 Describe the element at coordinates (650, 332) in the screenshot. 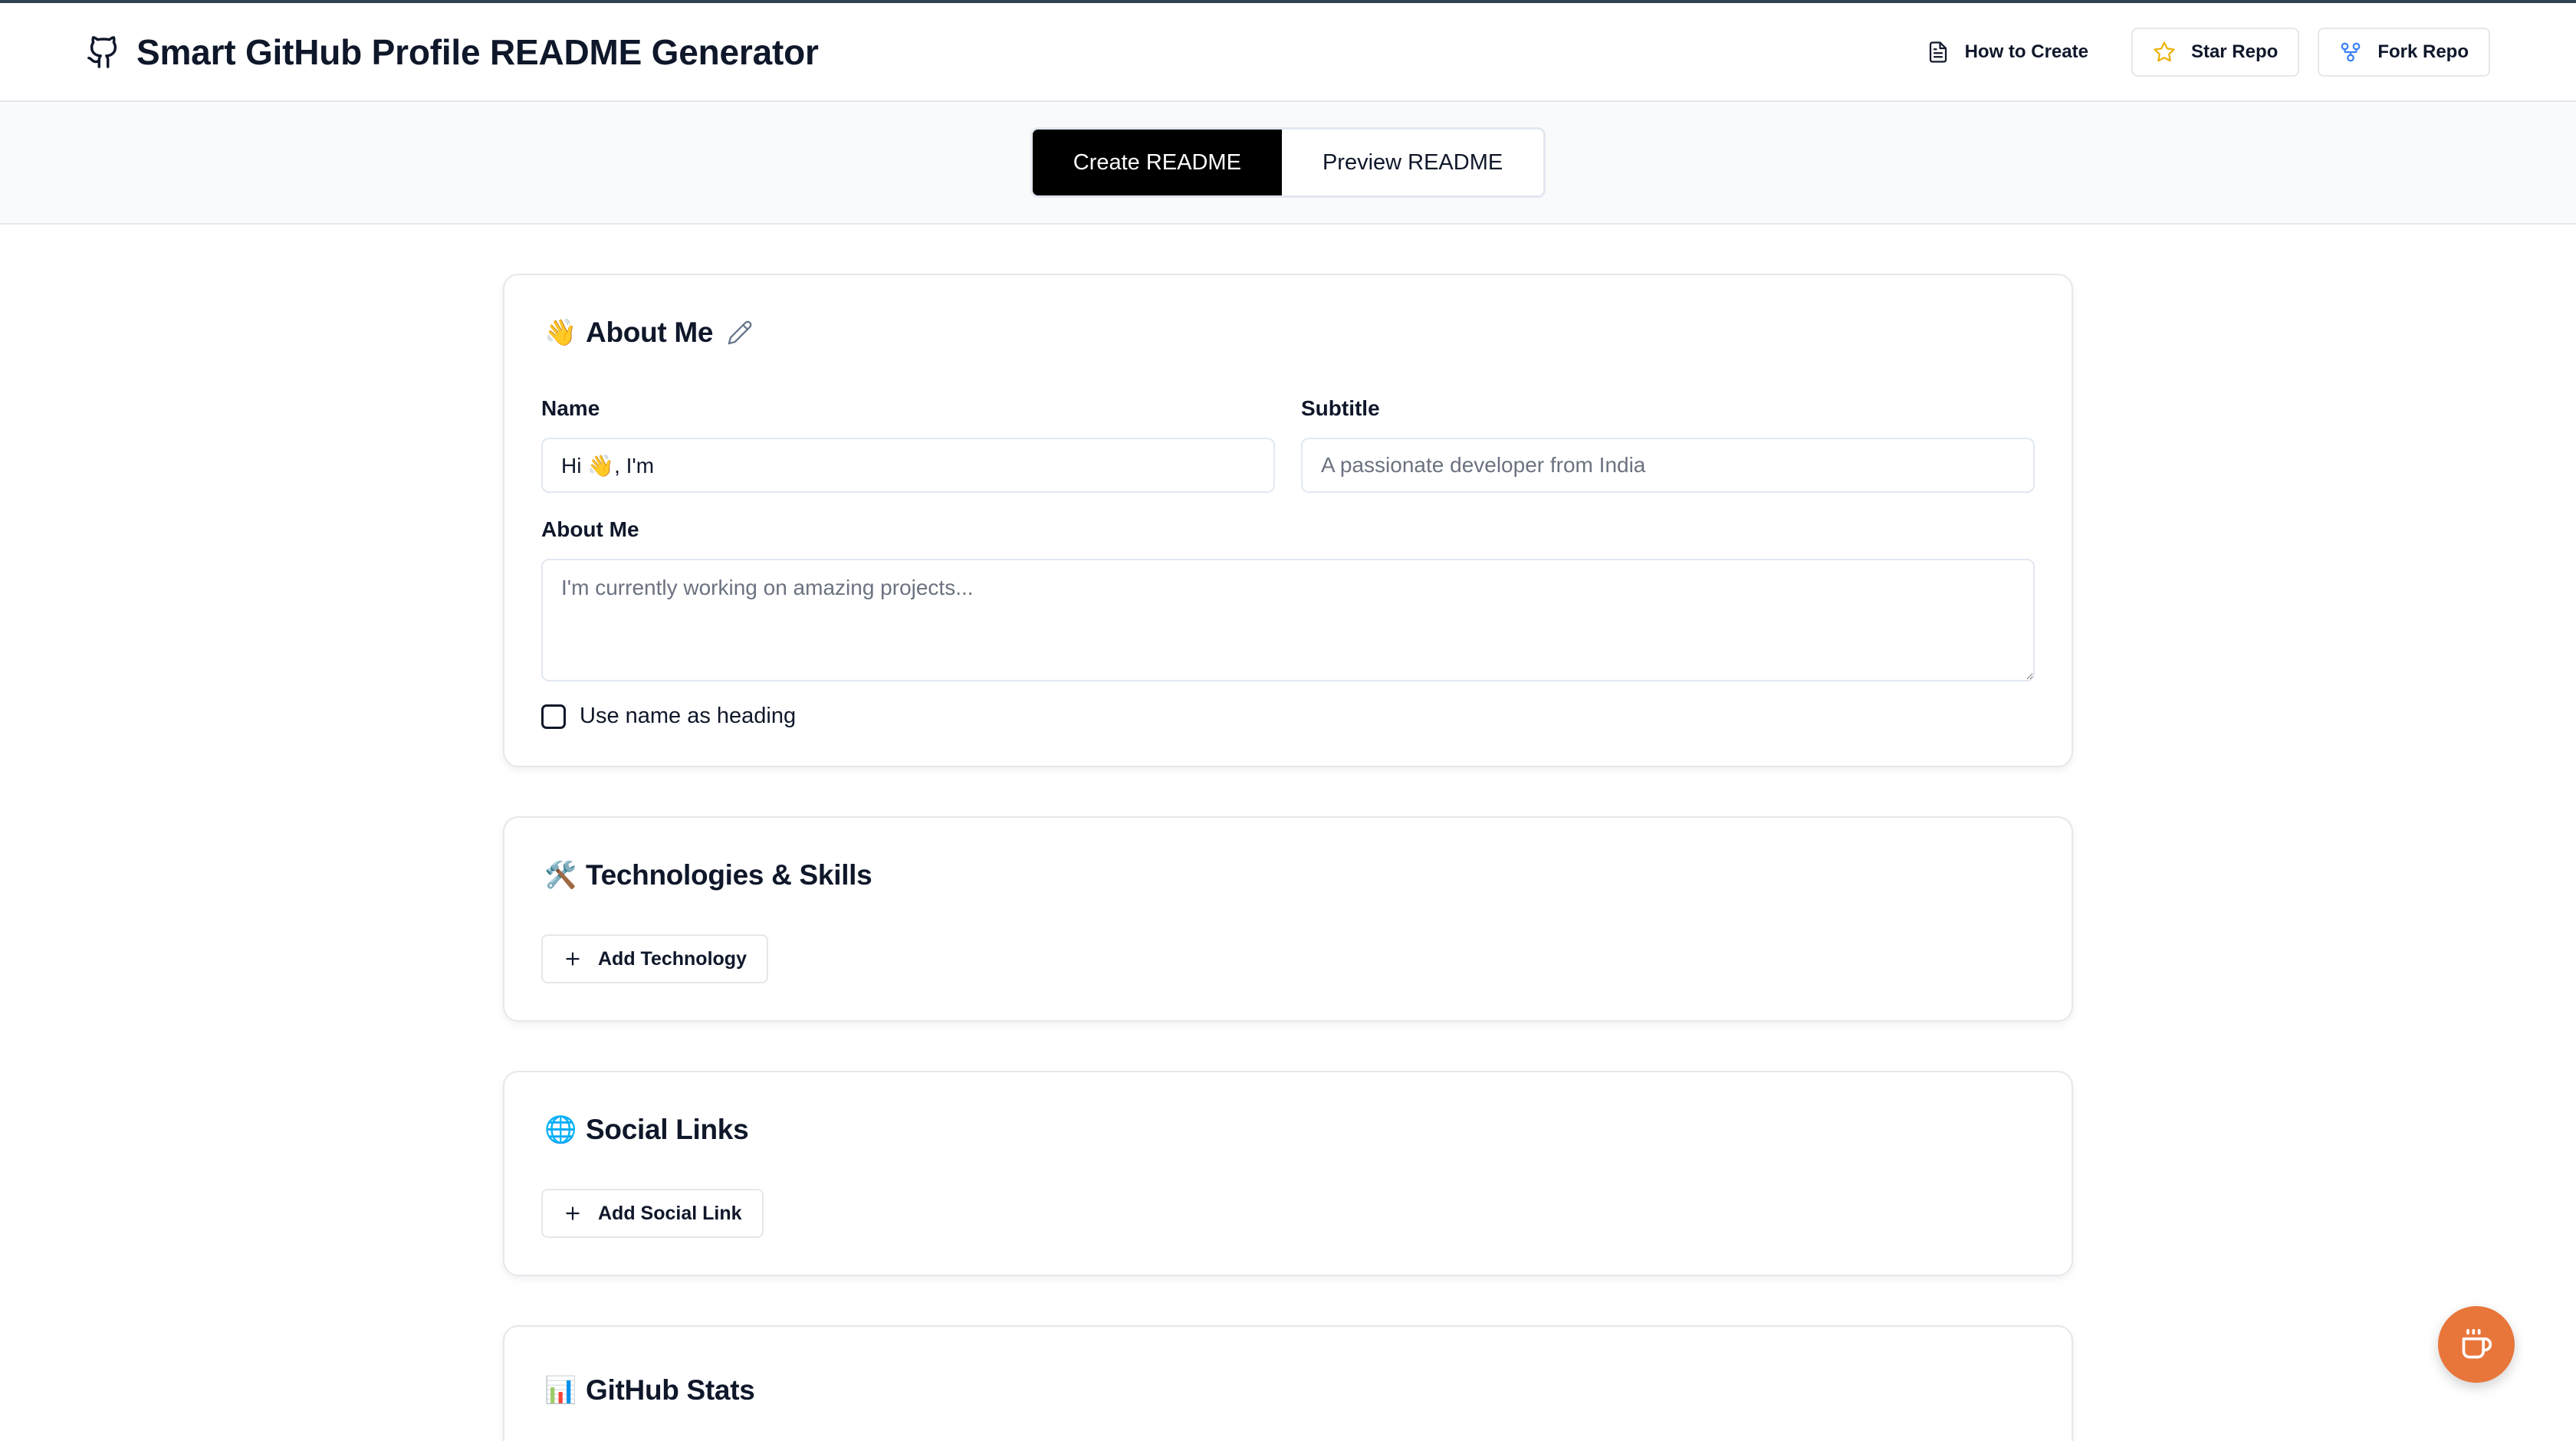

I see `about-me-title: About Me` at that location.